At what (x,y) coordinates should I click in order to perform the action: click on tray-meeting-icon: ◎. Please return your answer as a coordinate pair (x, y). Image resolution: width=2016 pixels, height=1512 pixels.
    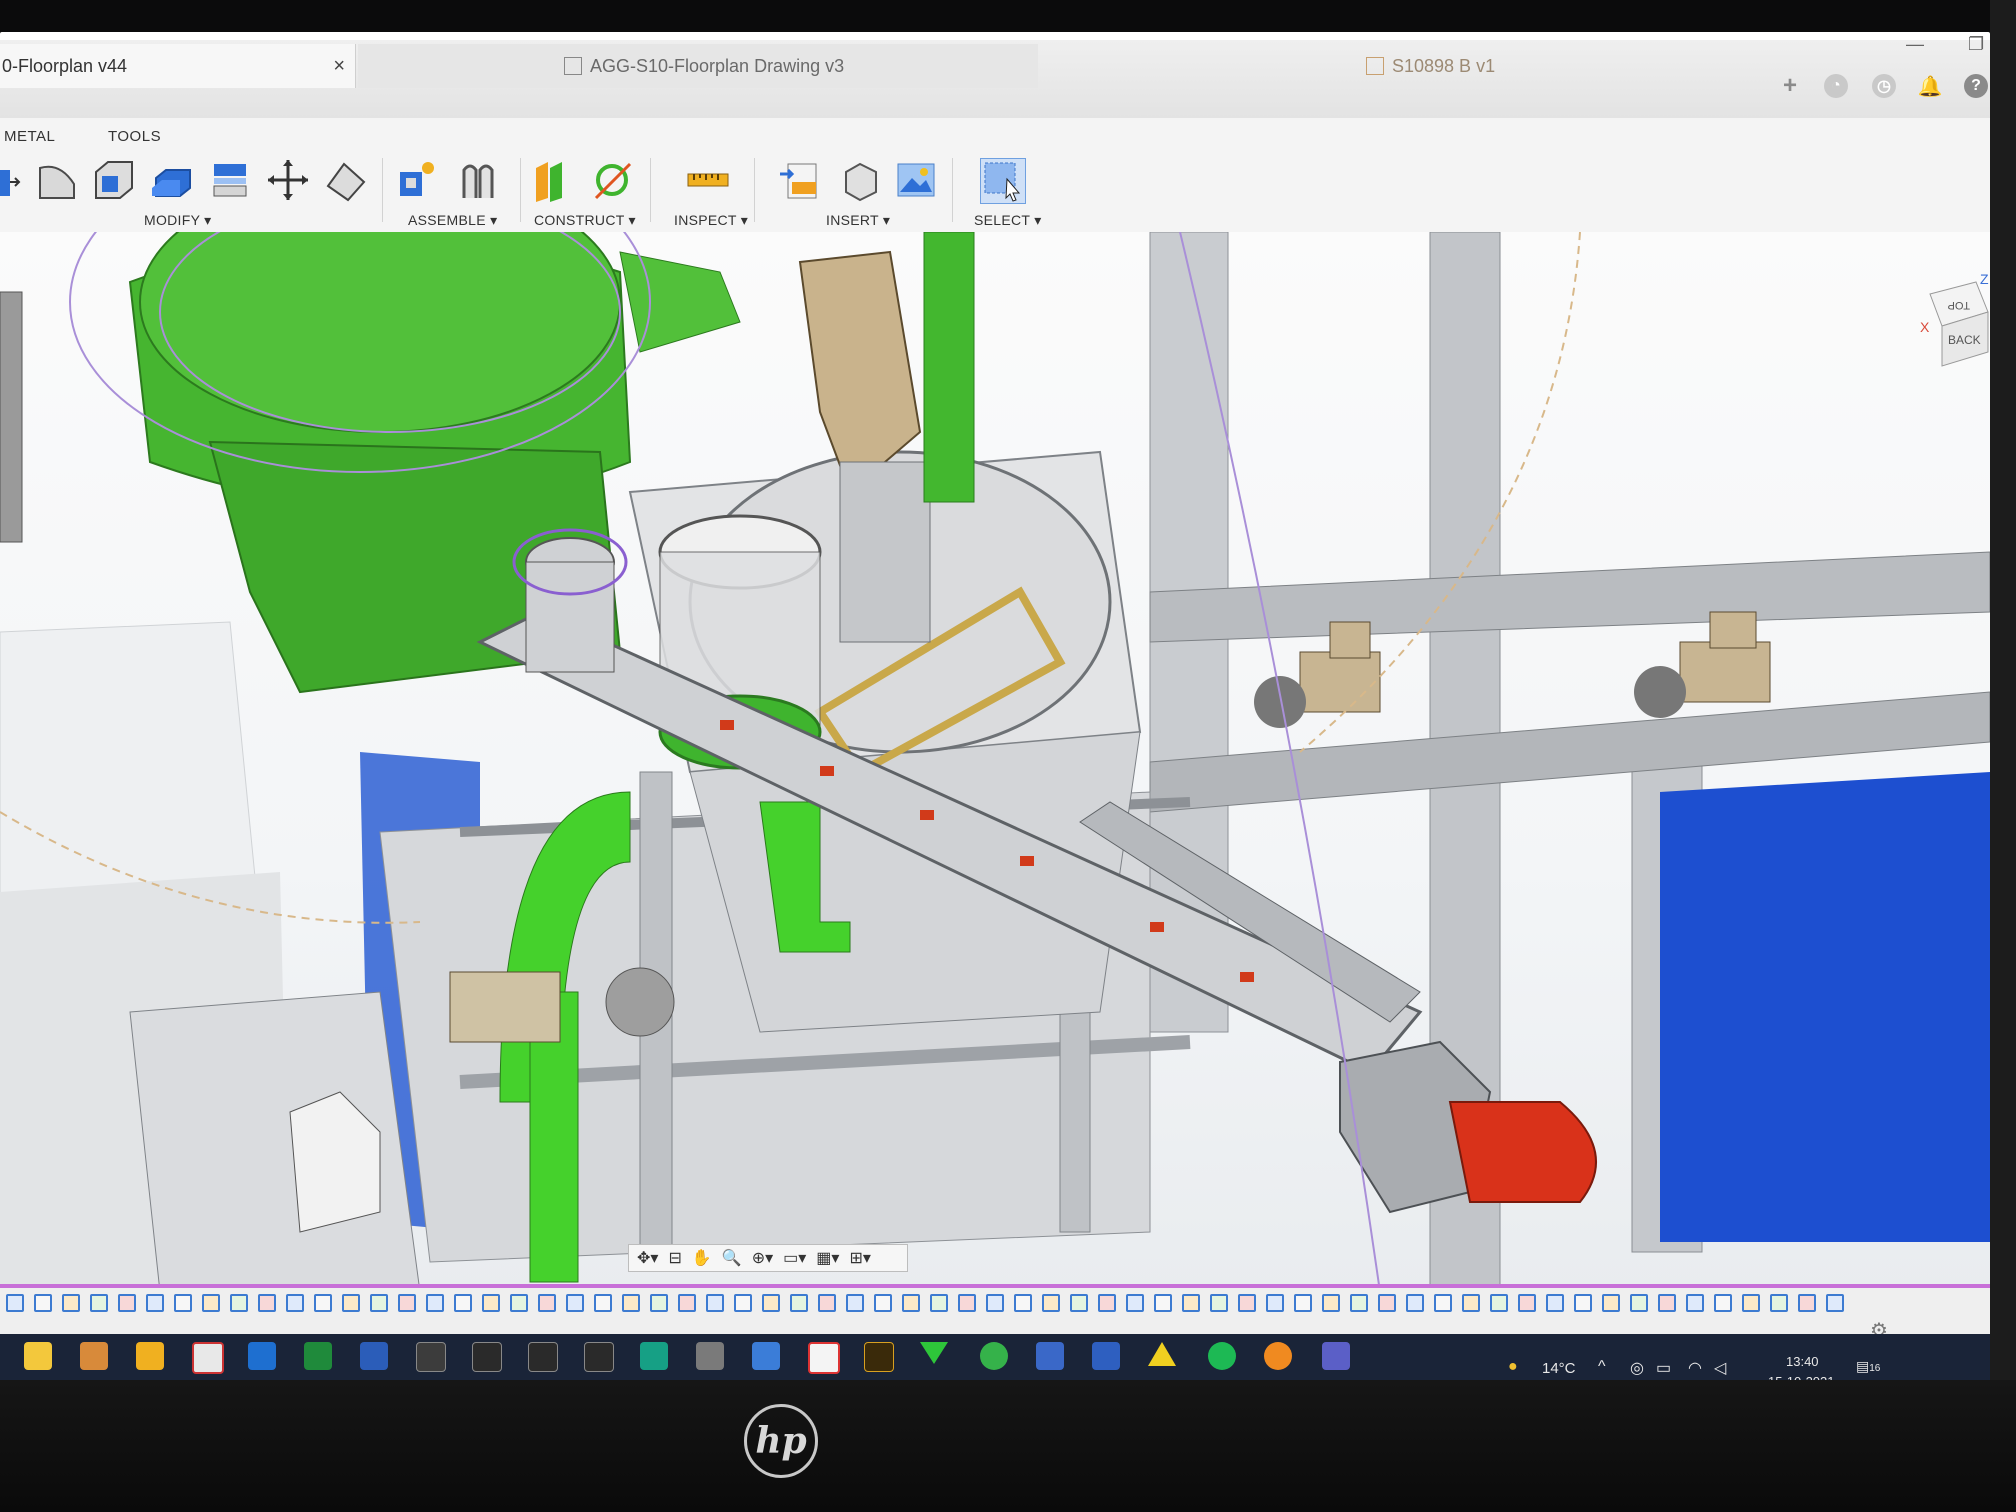
    Looking at the image, I should click on (1637, 1368).